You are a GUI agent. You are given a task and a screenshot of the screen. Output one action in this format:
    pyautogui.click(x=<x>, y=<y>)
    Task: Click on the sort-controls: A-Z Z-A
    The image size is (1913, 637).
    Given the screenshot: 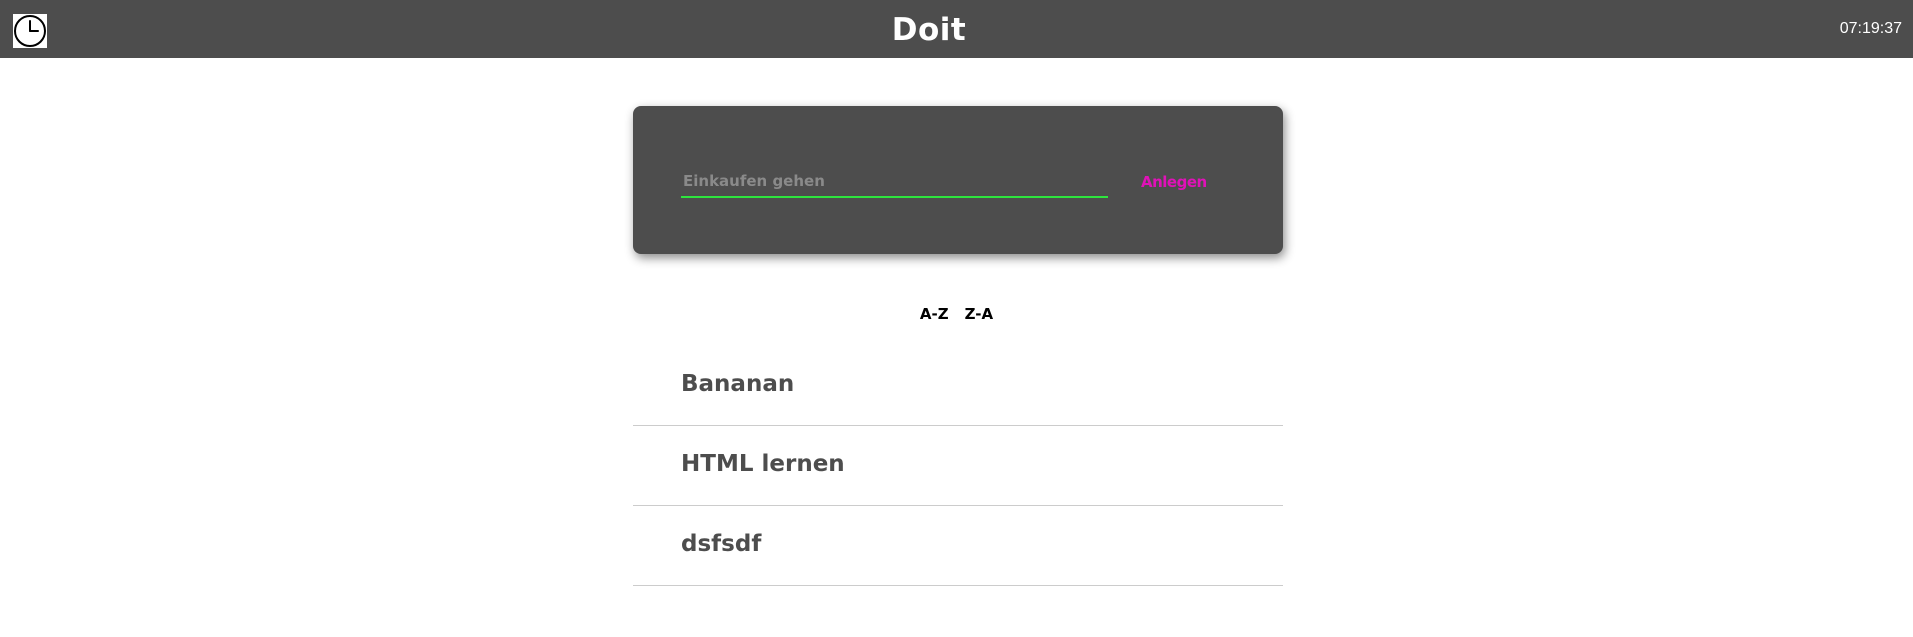 What is the action you would take?
    pyautogui.click(x=956, y=314)
    